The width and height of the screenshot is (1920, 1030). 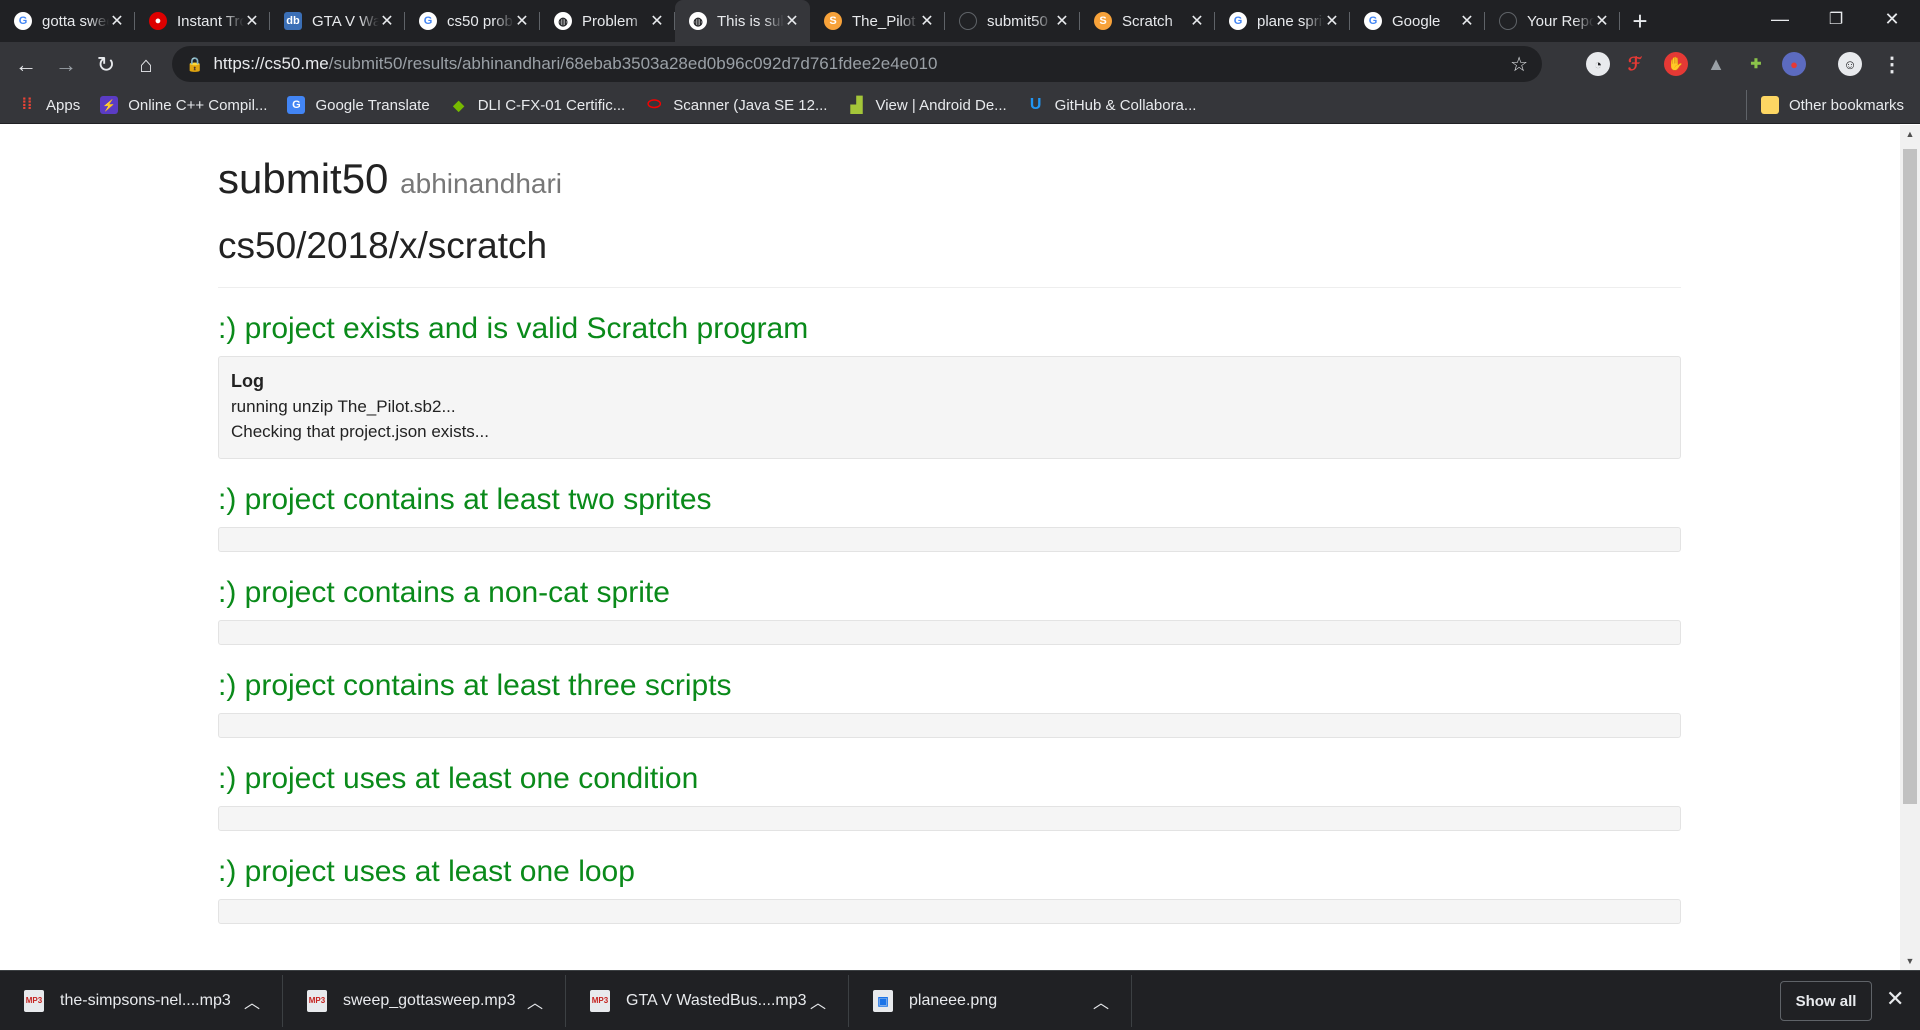 I want to click on bolt-icon: ⚡, so click(x=109, y=105).